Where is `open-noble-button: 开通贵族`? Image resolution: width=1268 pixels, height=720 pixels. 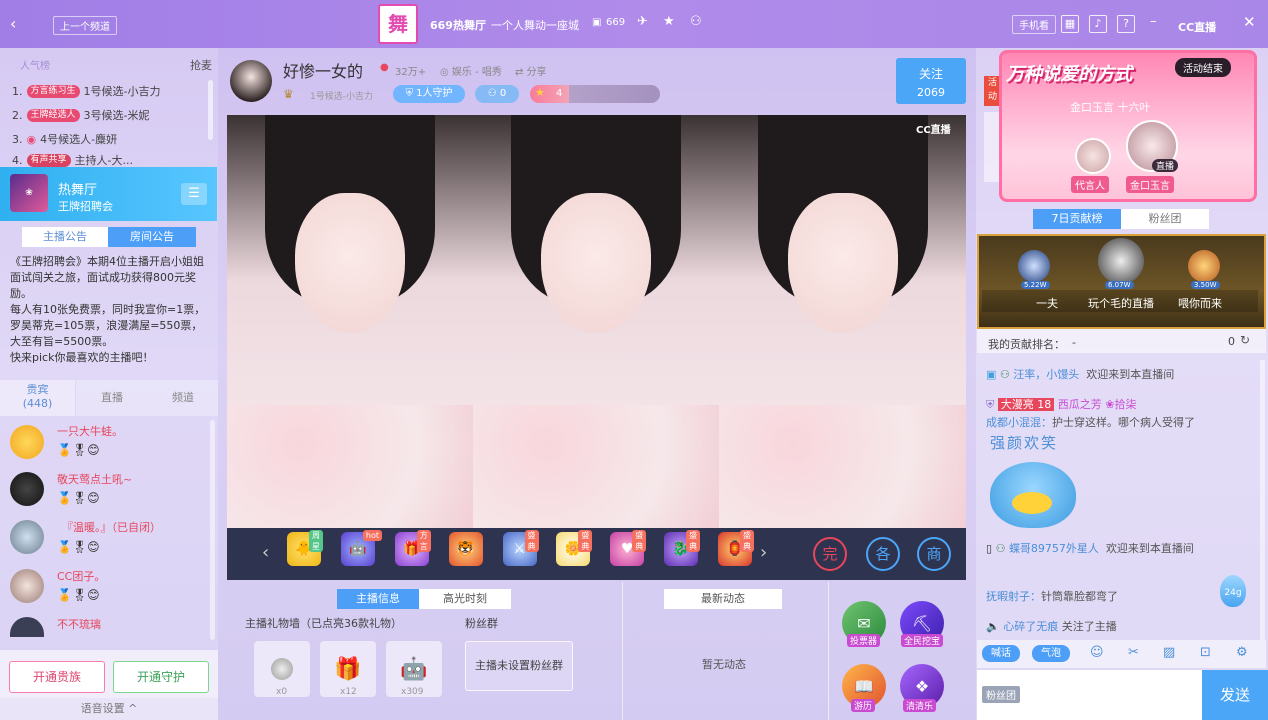 open-noble-button: 开通贵族 is located at coordinates (57, 677).